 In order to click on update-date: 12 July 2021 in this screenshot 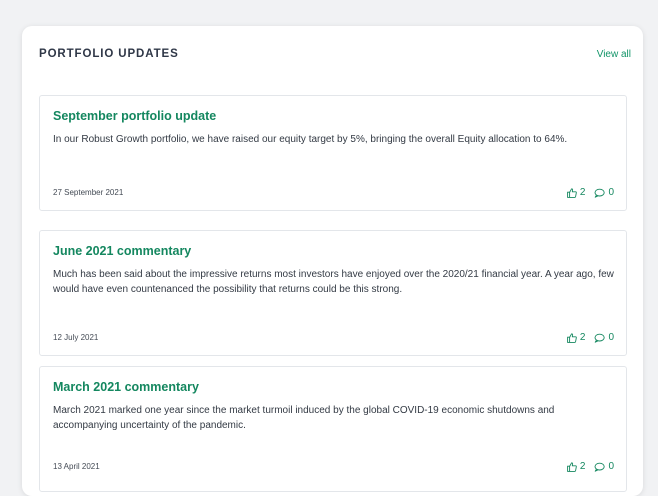, I will do `click(76, 337)`.